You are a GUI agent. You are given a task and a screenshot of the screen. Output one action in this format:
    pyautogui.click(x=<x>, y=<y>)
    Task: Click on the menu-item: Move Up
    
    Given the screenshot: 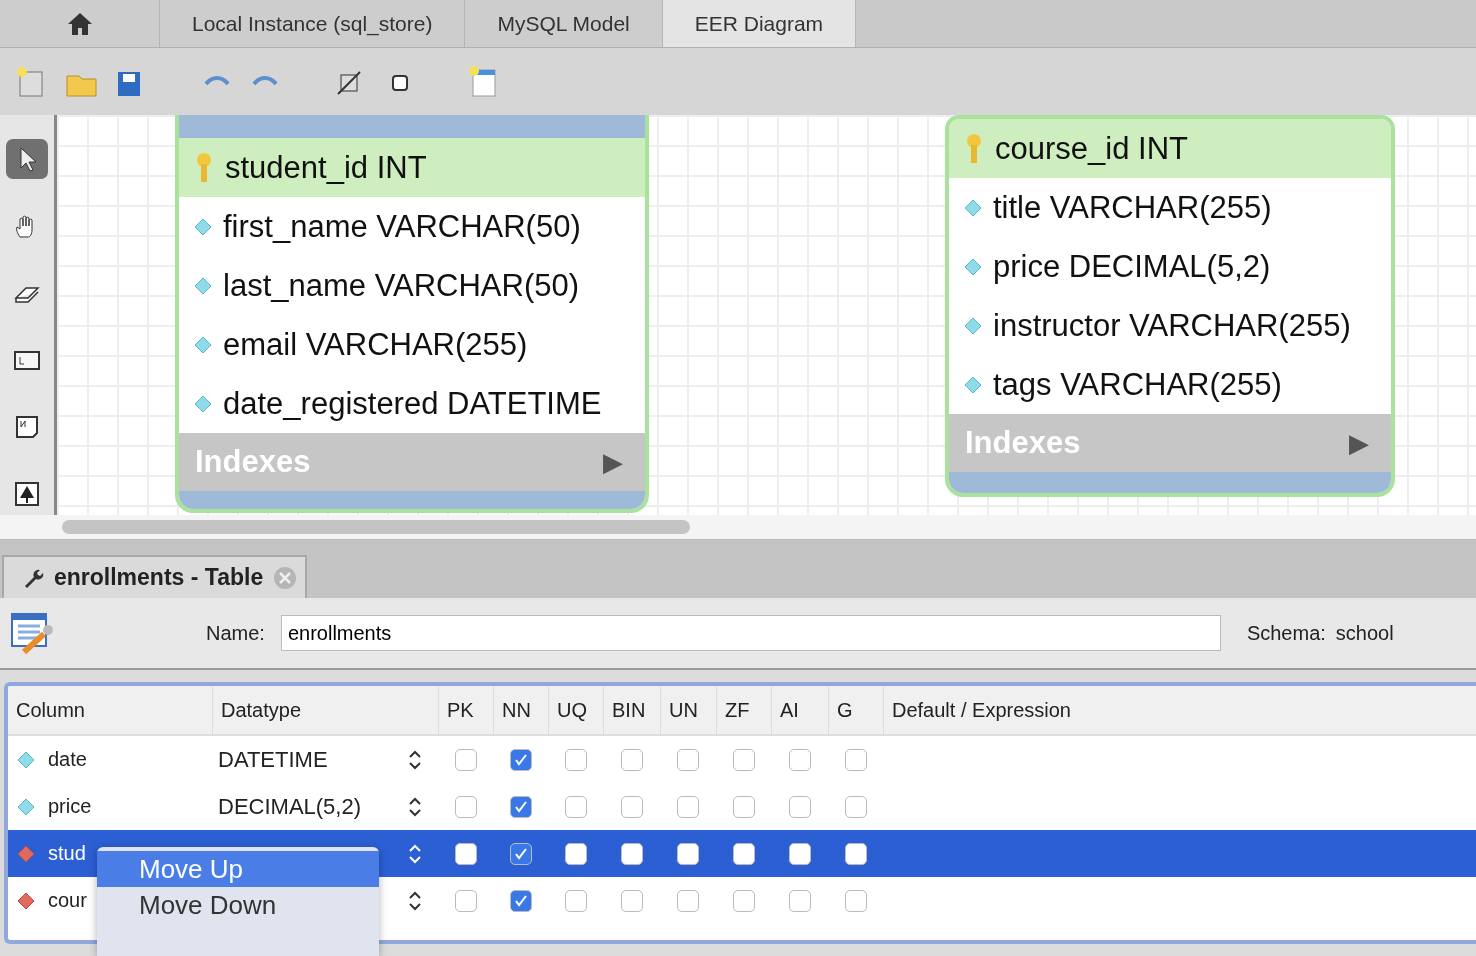 What is the action you would take?
    pyautogui.click(x=238, y=869)
    